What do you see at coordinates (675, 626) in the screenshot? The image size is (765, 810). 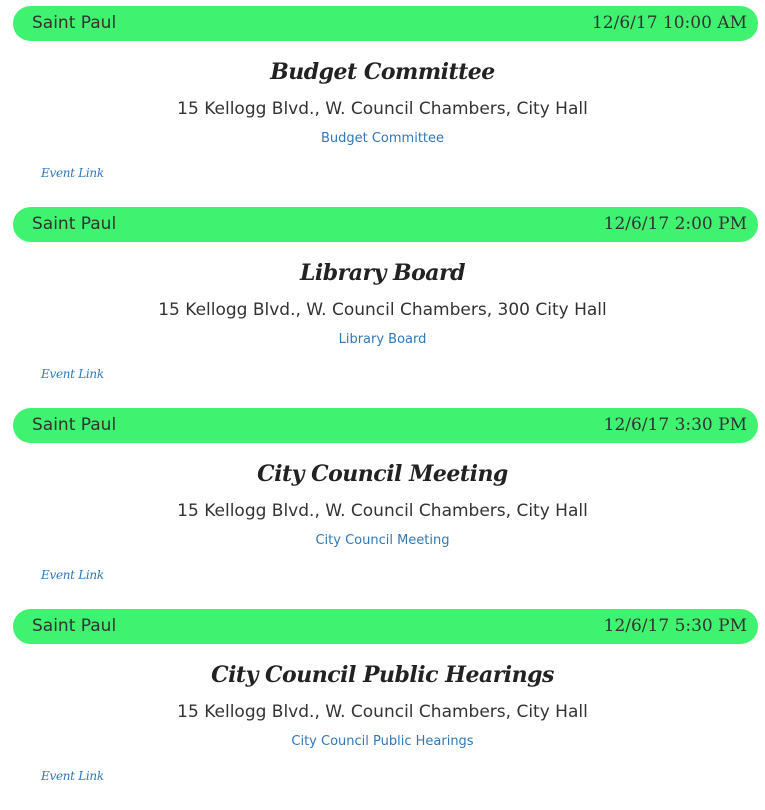 I see `event-datetime: 12/6/17 5:30 PM` at bounding box center [675, 626].